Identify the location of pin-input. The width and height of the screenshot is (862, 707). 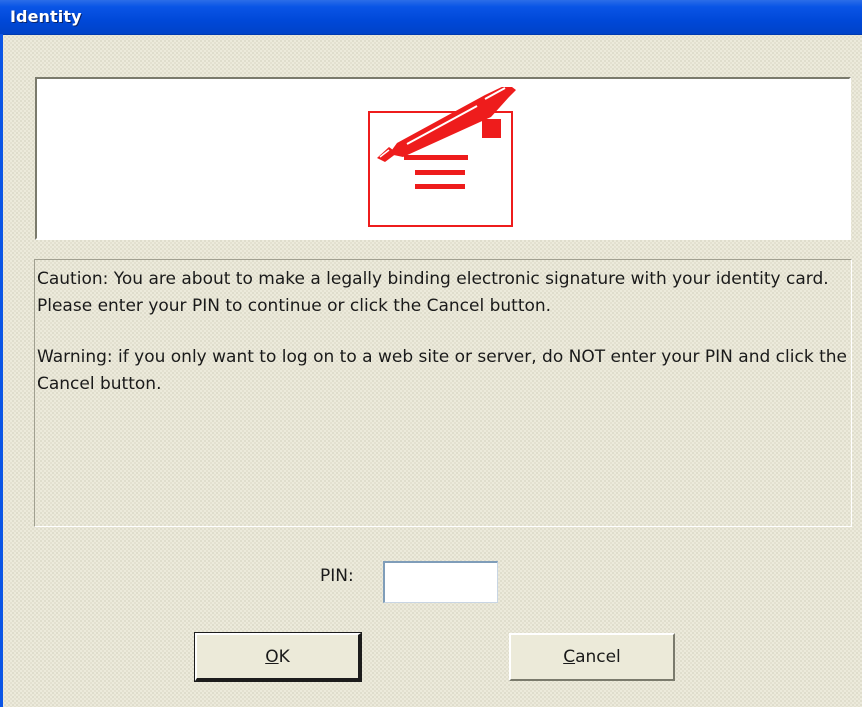
(440, 582).